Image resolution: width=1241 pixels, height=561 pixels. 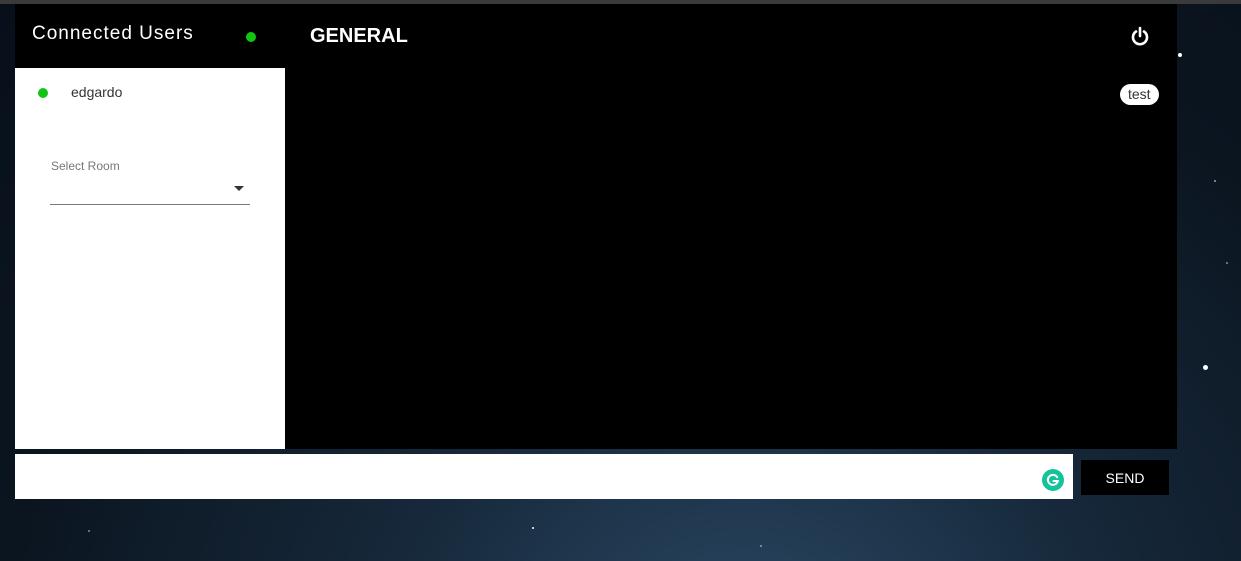 What do you see at coordinates (150, 92) in the screenshot?
I see `user-list-item: edgardo` at bounding box center [150, 92].